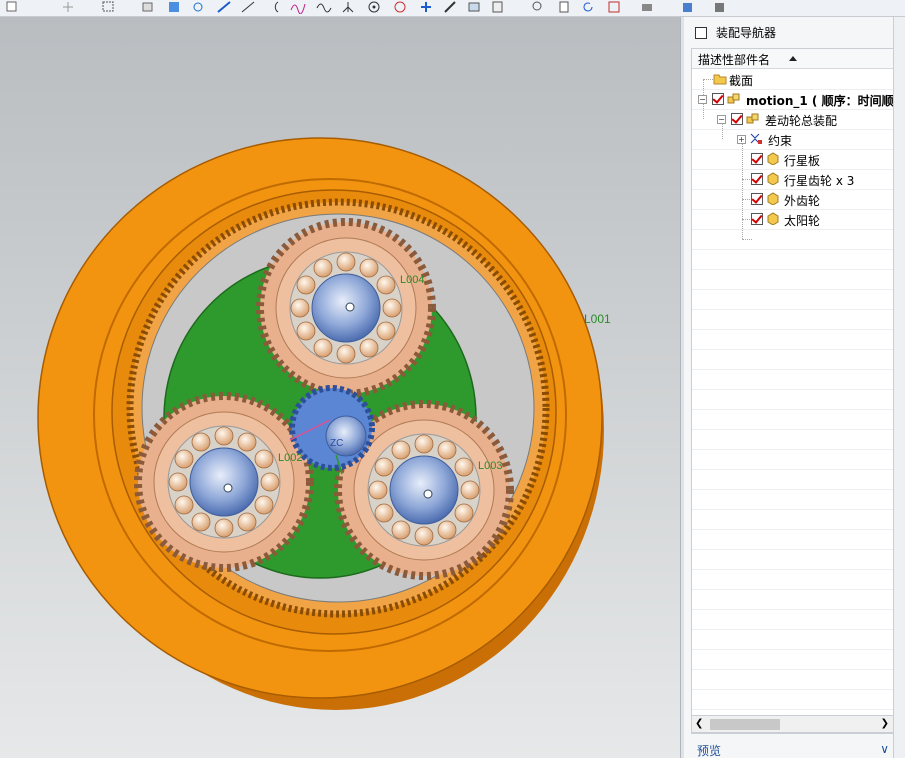 Image resolution: width=905 pixels, height=759 pixels. I want to click on label-planet-left: L002, so click(290, 458).